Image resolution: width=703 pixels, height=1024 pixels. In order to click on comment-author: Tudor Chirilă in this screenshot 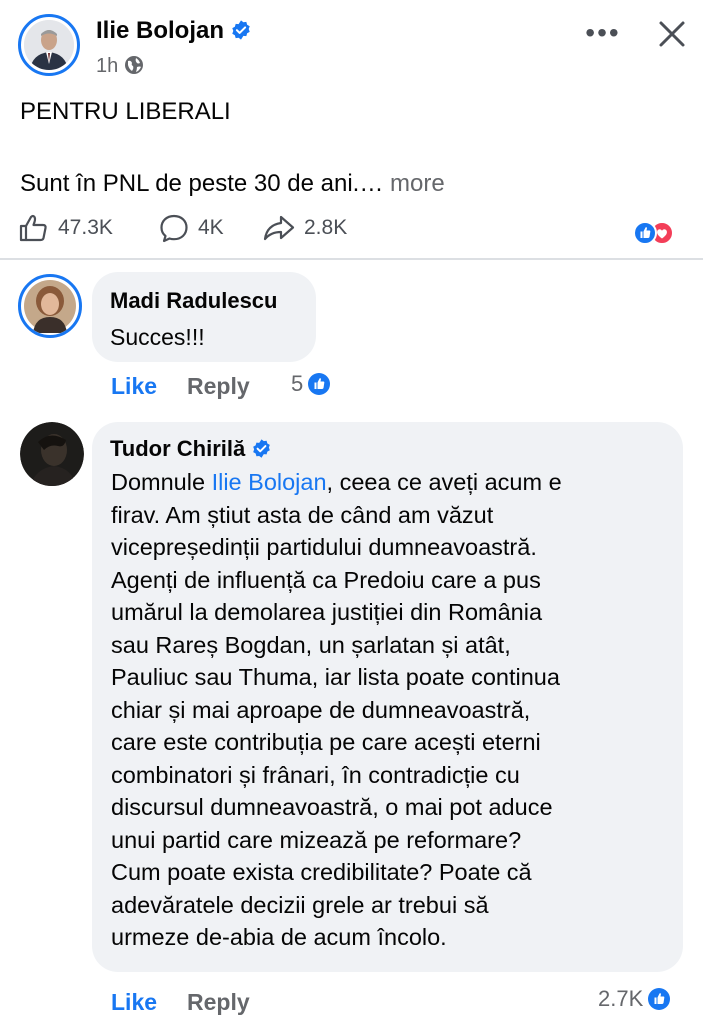, I will do `click(191, 449)`.